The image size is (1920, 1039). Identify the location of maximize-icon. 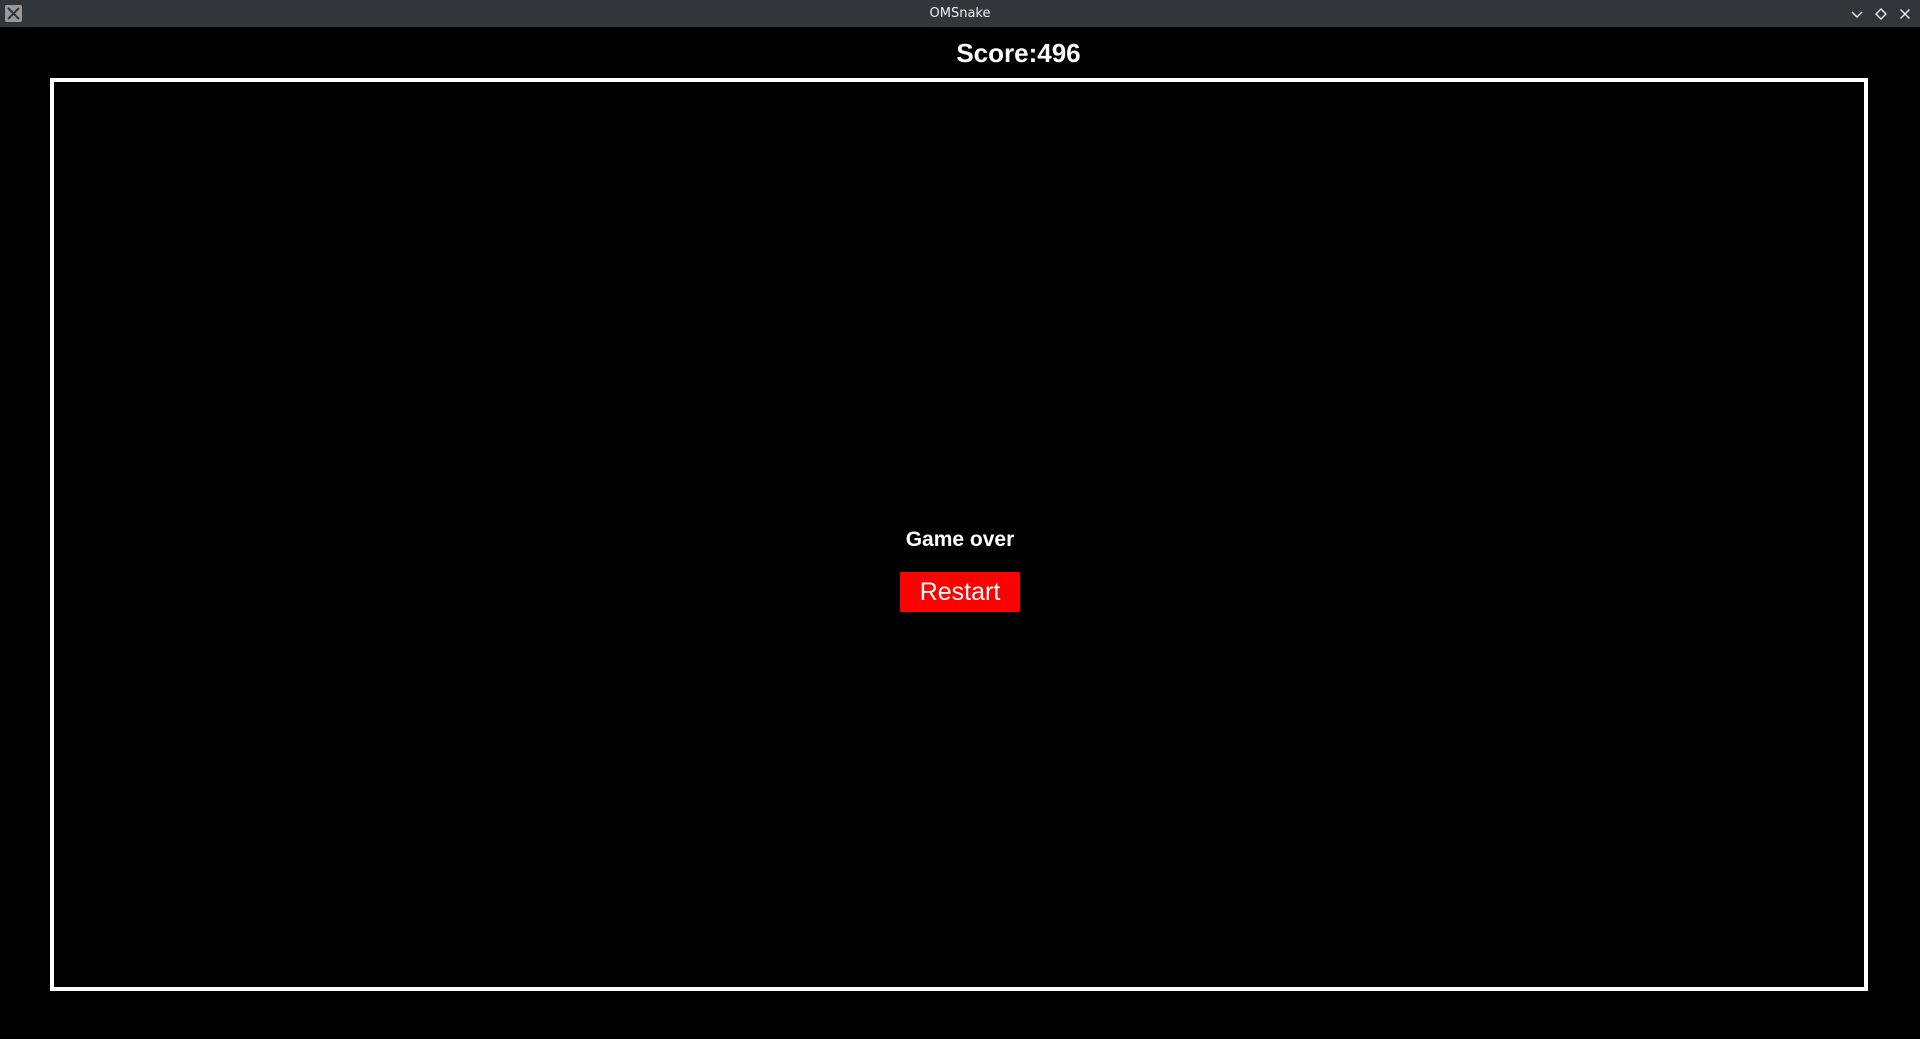
(1881, 14).